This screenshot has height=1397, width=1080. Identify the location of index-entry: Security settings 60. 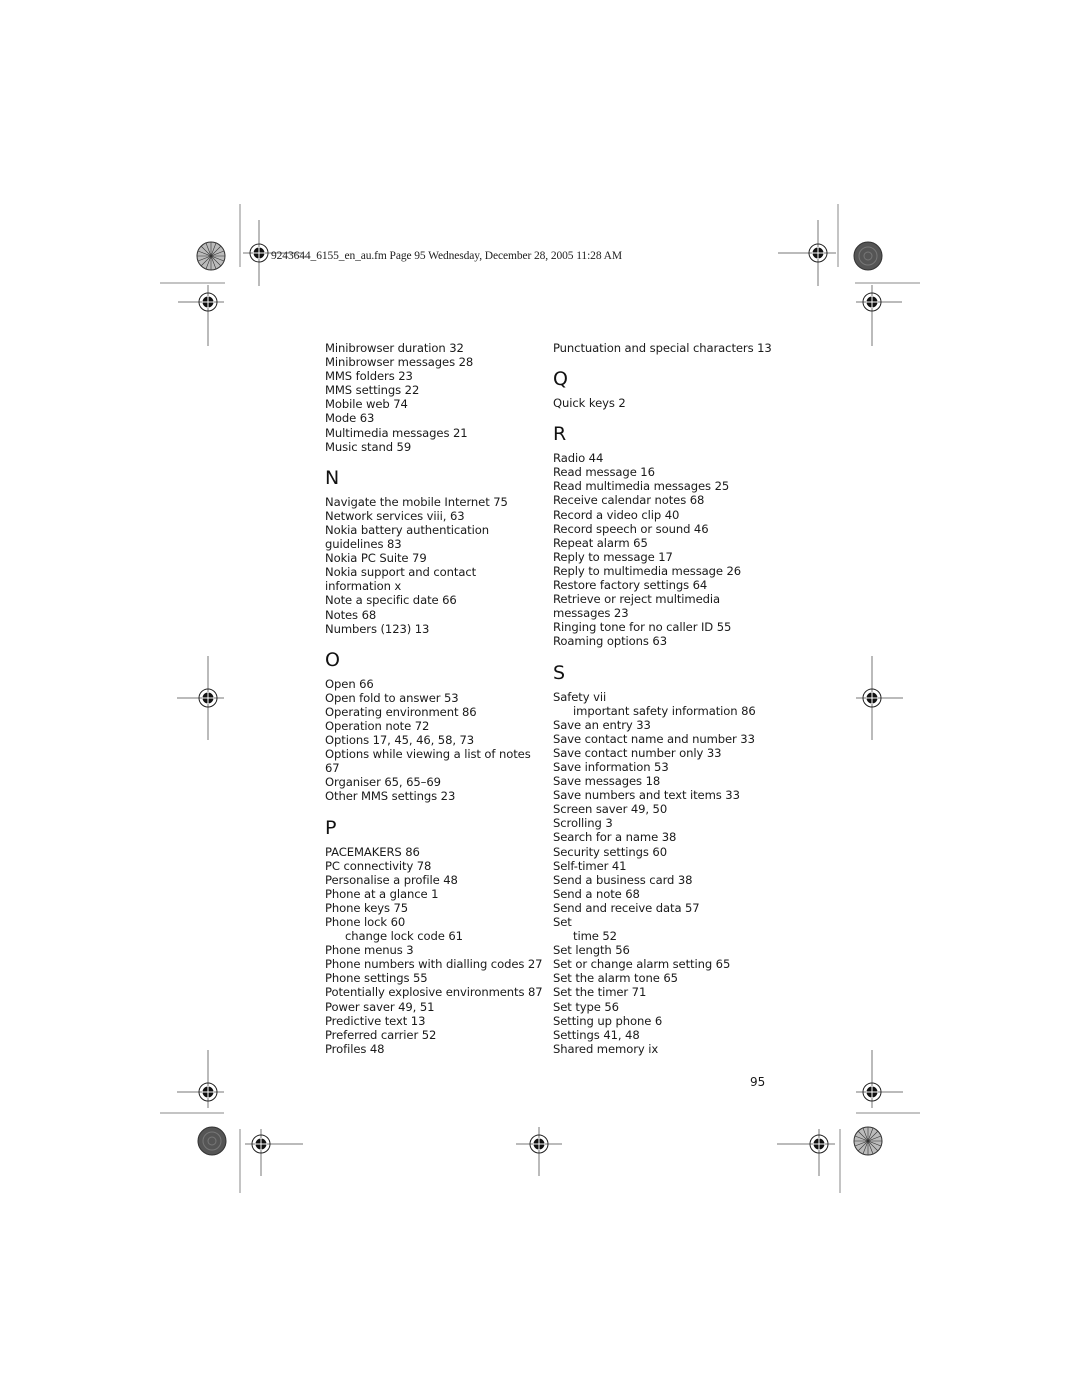
(610, 851).